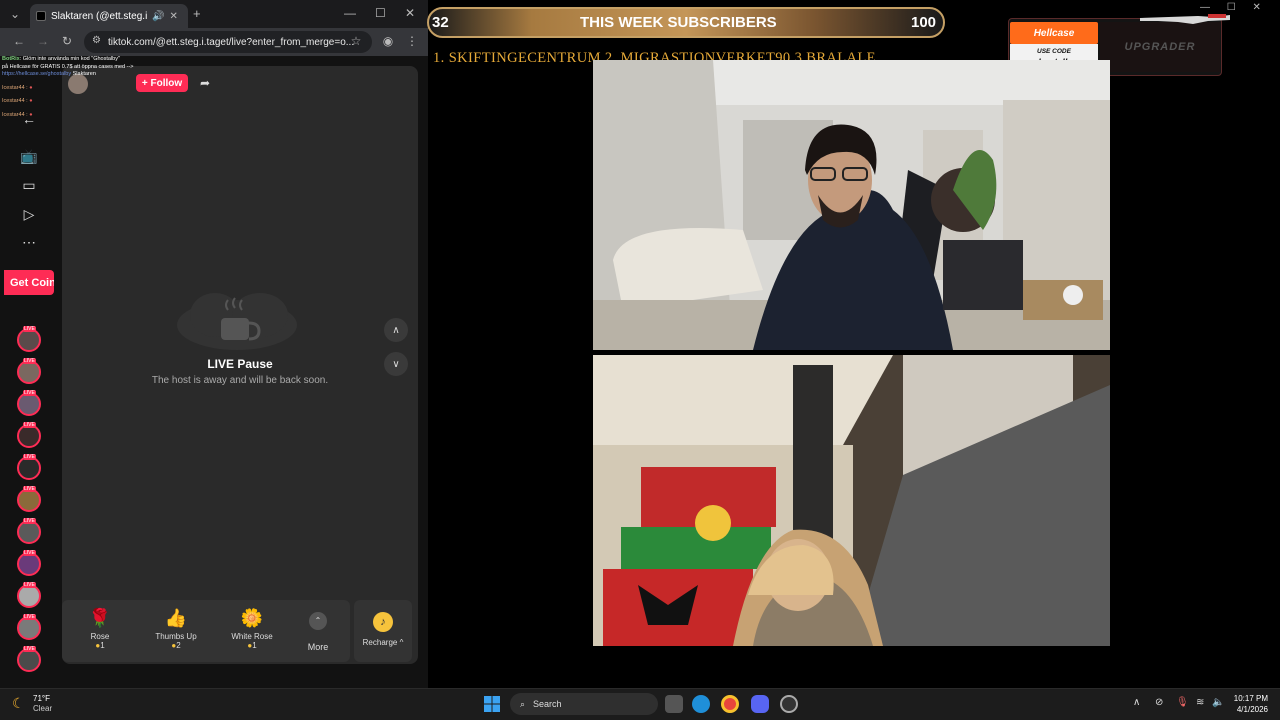 The image size is (1280, 720). Describe the element at coordinates (176, 618) in the screenshot. I see `thumbs-up-icon: 👍` at that location.